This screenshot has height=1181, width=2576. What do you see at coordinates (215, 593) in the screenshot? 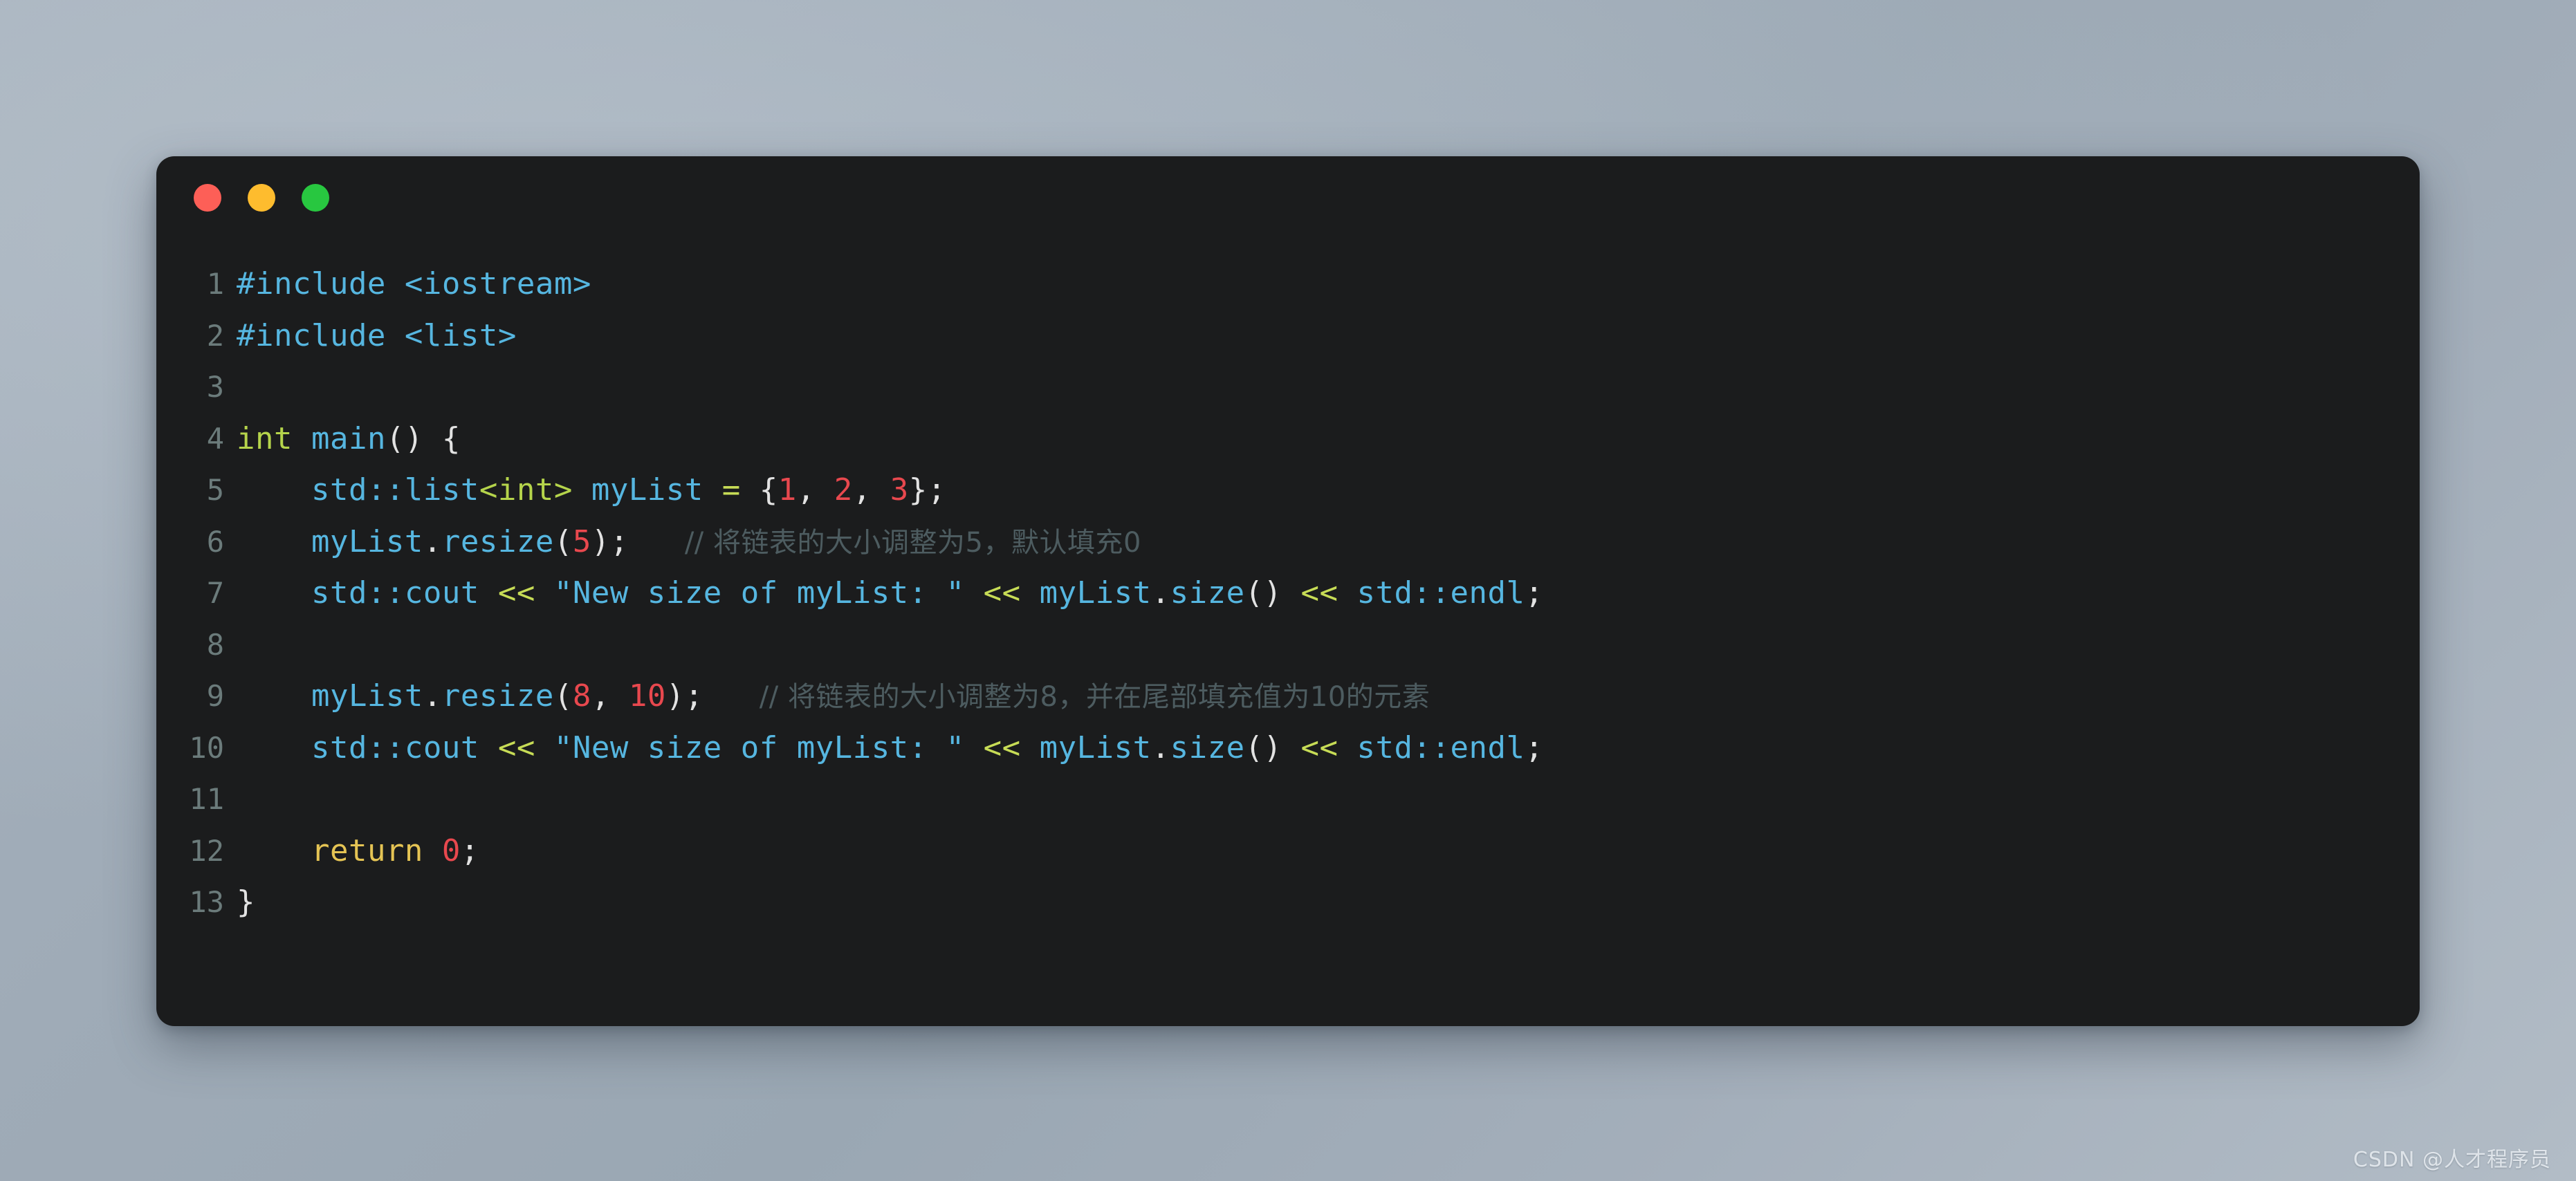
I see `line-number: 7` at bounding box center [215, 593].